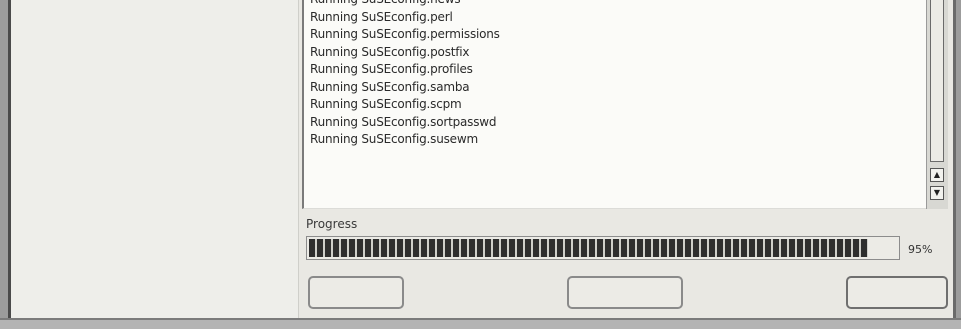 The image size is (961, 329). I want to click on log-line: Running SuSEconfig.sortpasswd, so click(403, 121).